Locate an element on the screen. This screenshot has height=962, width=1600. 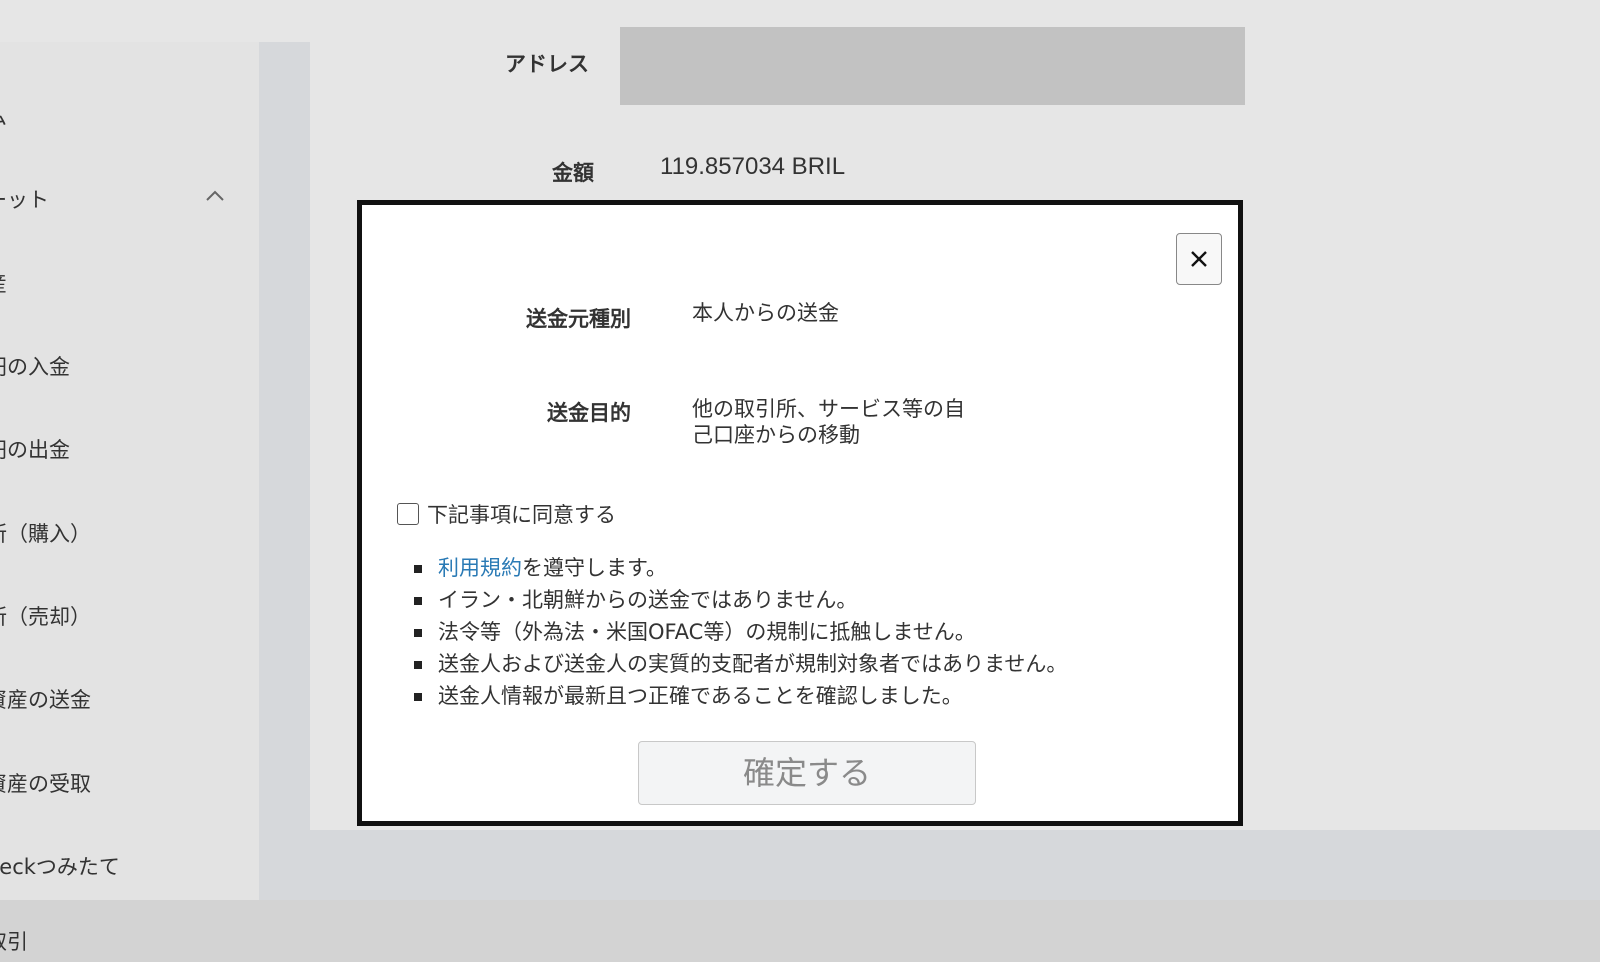
list-item: 送金人情報が最新且つ正確であることを確認しました。 is located at coordinates (740, 696).